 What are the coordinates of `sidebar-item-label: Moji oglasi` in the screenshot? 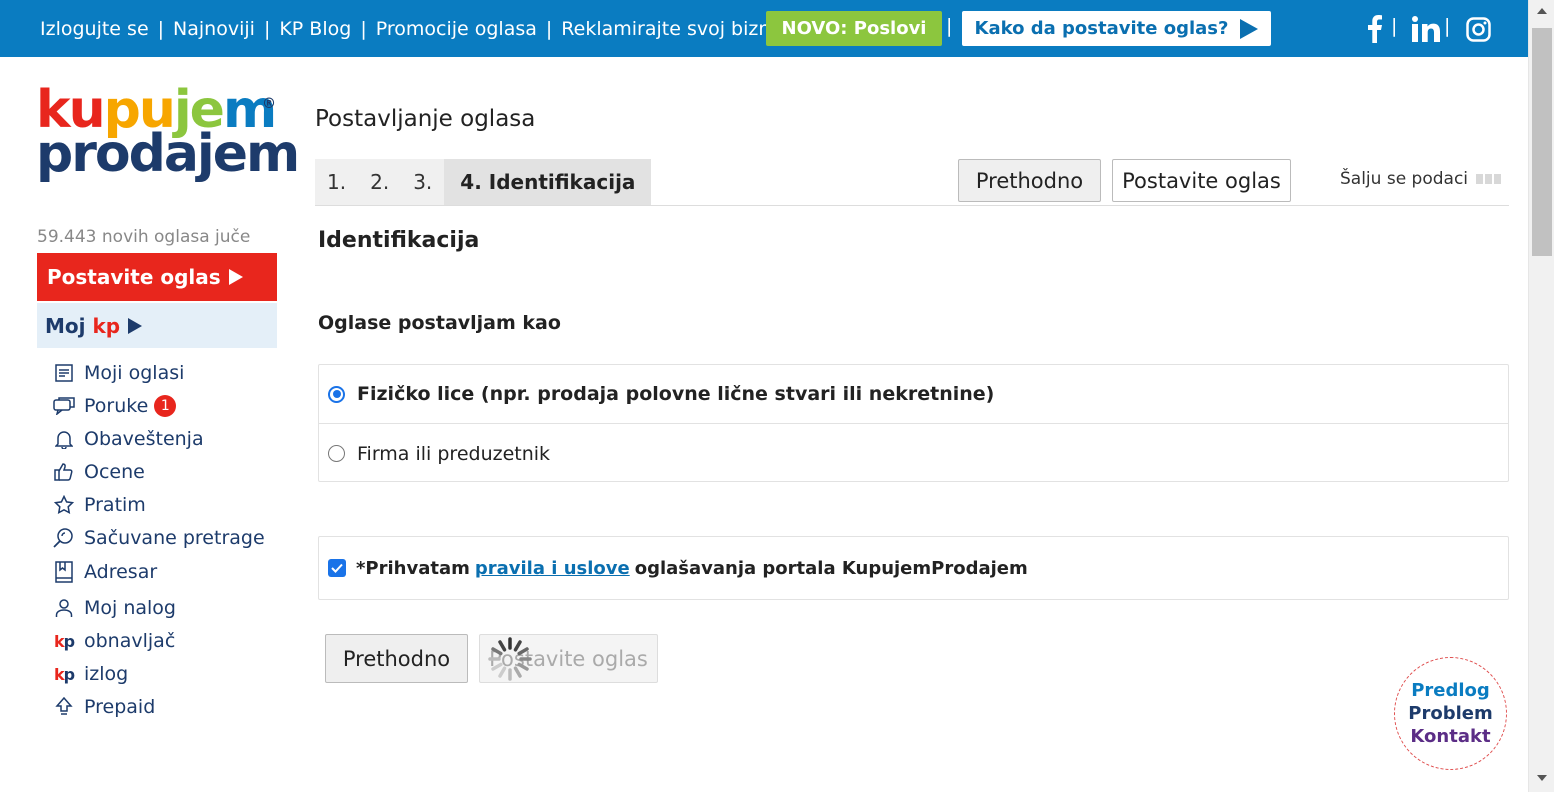 It's located at (134, 373).